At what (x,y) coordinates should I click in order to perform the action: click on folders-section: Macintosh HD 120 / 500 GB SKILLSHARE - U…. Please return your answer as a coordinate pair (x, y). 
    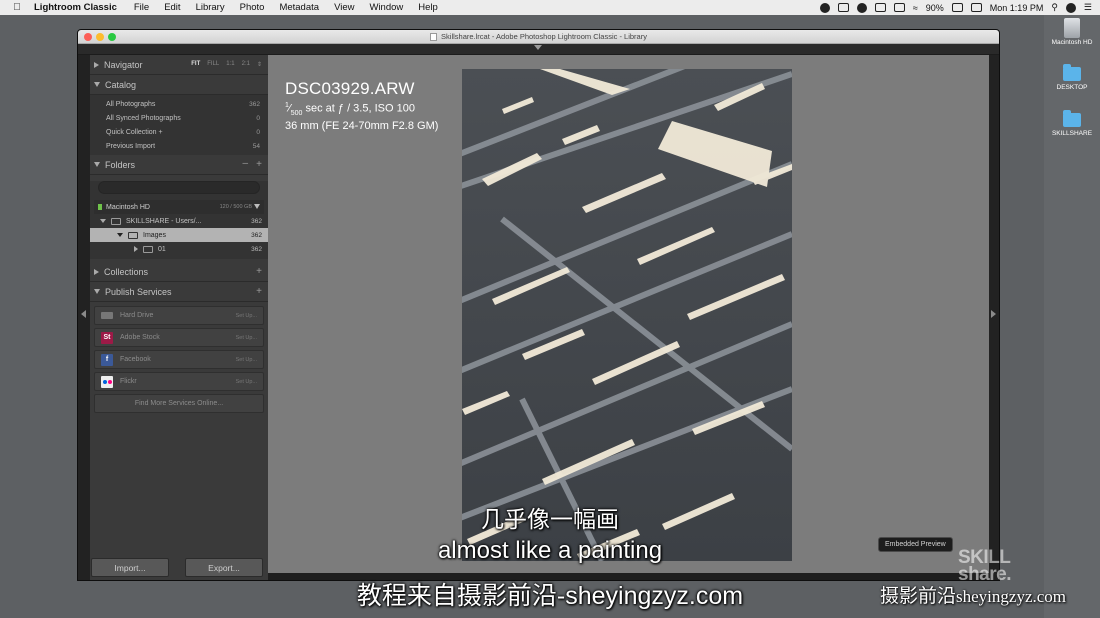
    Looking at the image, I should click on (179, 220).